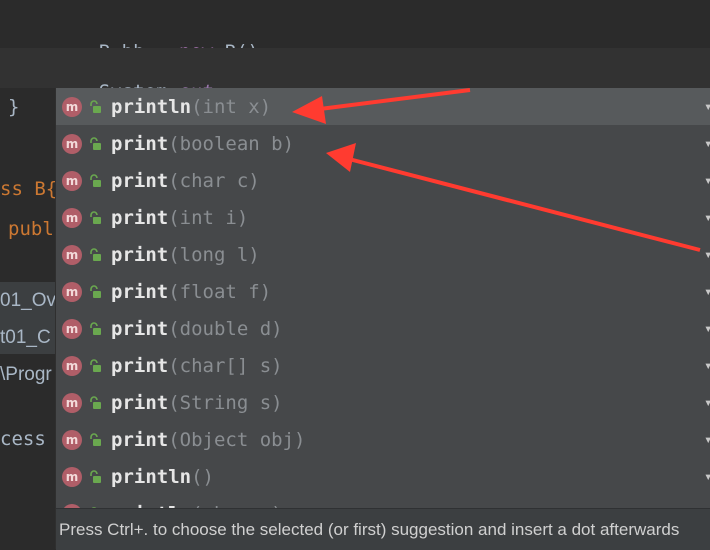 The width and height of the screenshot is (710, 550). I want to click on arrow-to-println, so click(381, 106).